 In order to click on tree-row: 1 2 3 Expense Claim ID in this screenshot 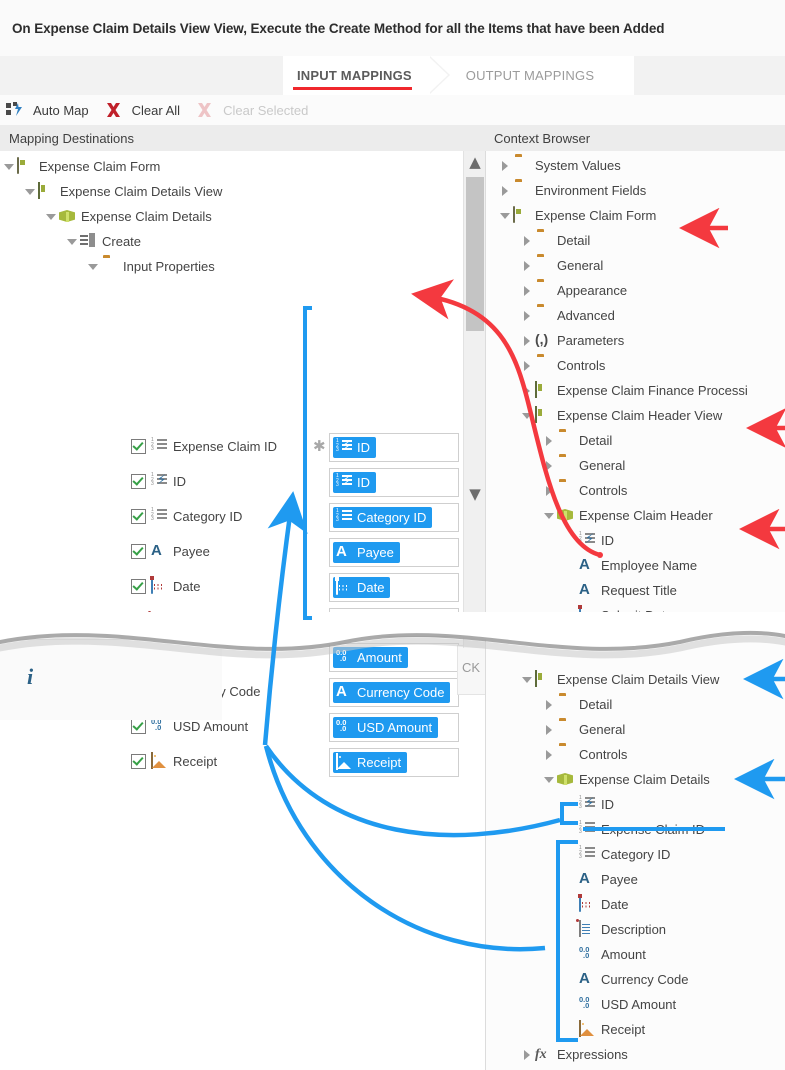, I will do `click(634, 829)`.